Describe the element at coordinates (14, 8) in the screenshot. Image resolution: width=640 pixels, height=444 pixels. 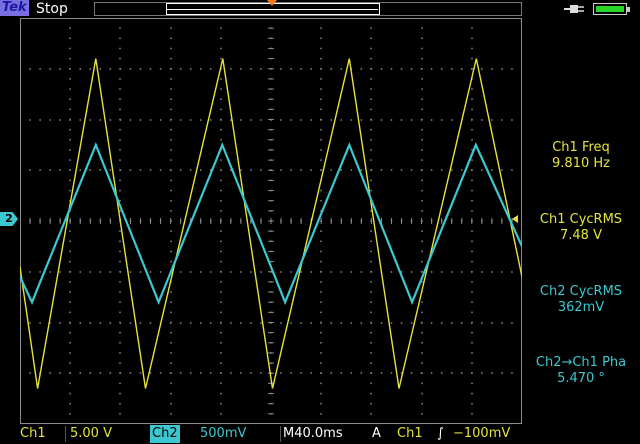
I see `tek-logo: Tek` at that location.